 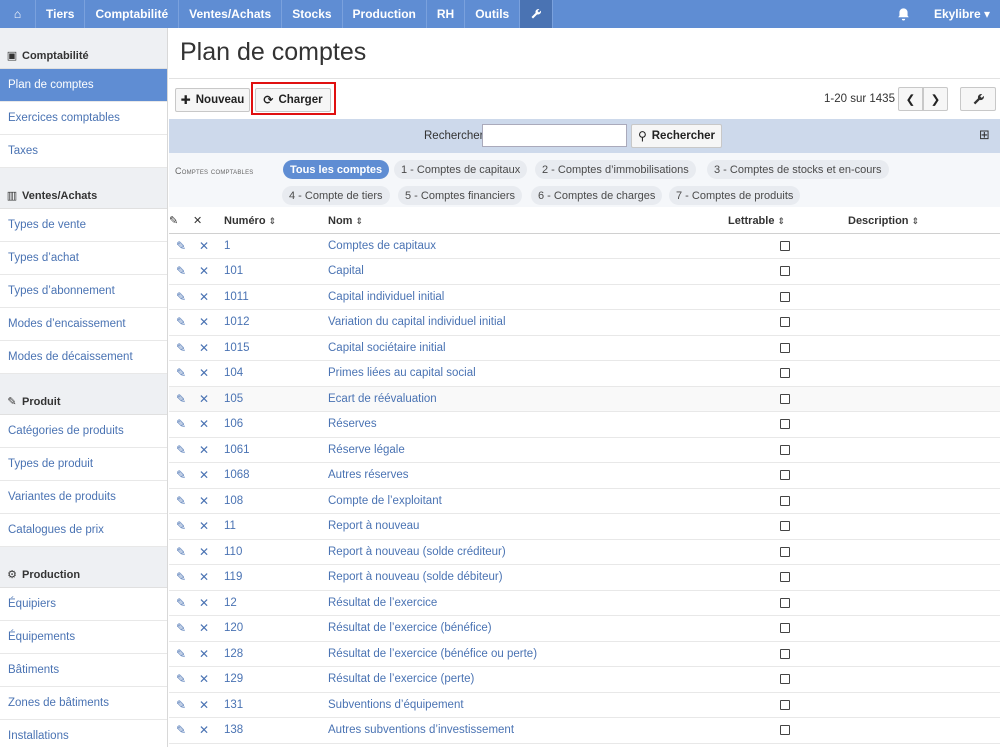 I want to click on sidebar-item-batiments: Bâtiments, so click(x=83, y=670).